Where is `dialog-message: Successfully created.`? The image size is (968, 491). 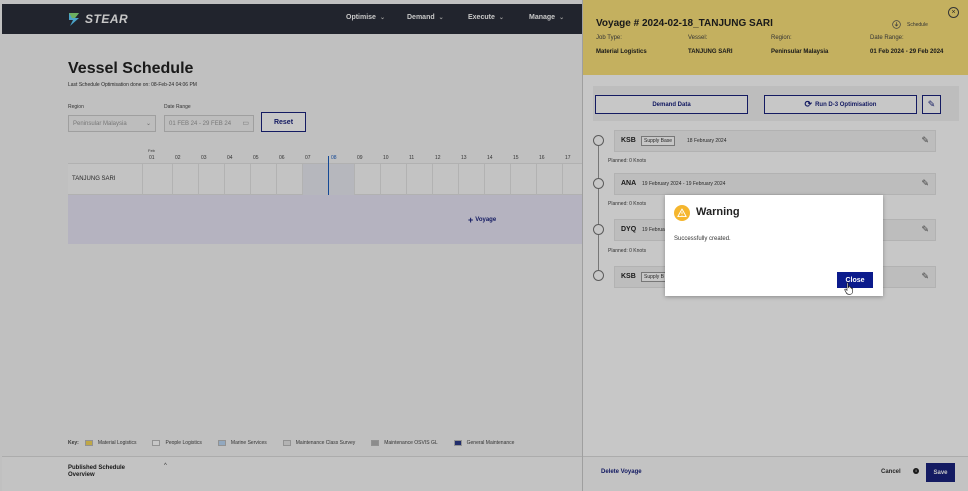 dialog-message: Successfully created. is located at coordinates (702, 239).